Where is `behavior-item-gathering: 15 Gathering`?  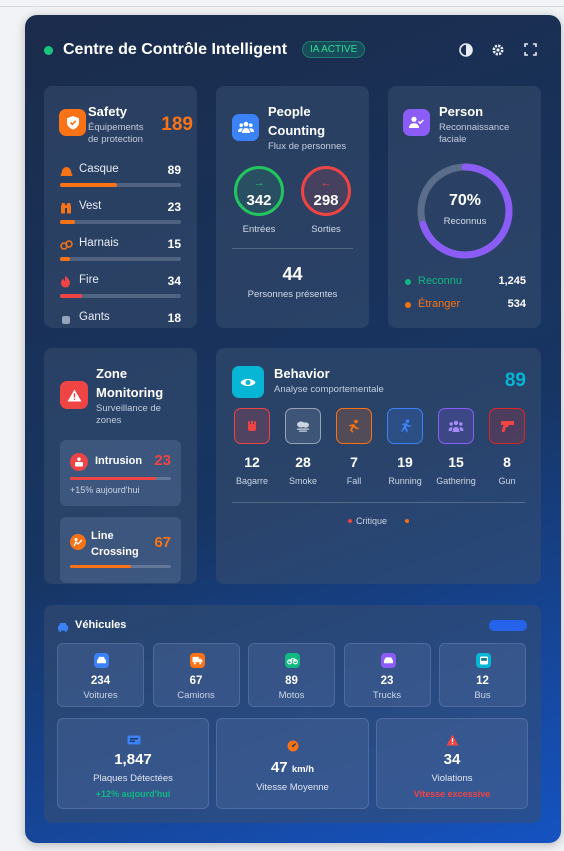 behavior-item-gathering: 15 Gathering is located at coordinates (456, 453).